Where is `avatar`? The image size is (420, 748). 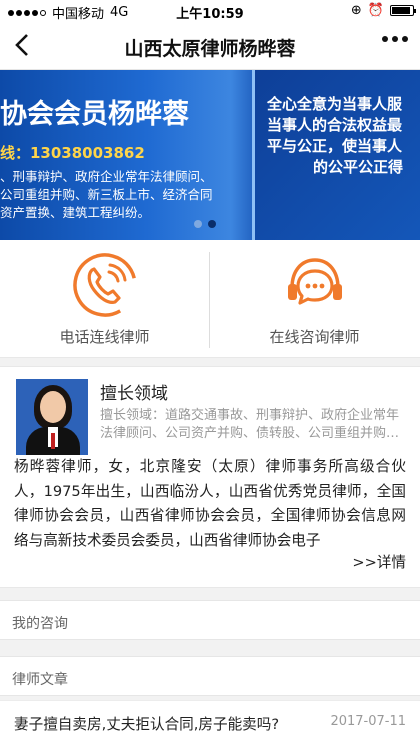
avatar is located at coordinates (52, 417).